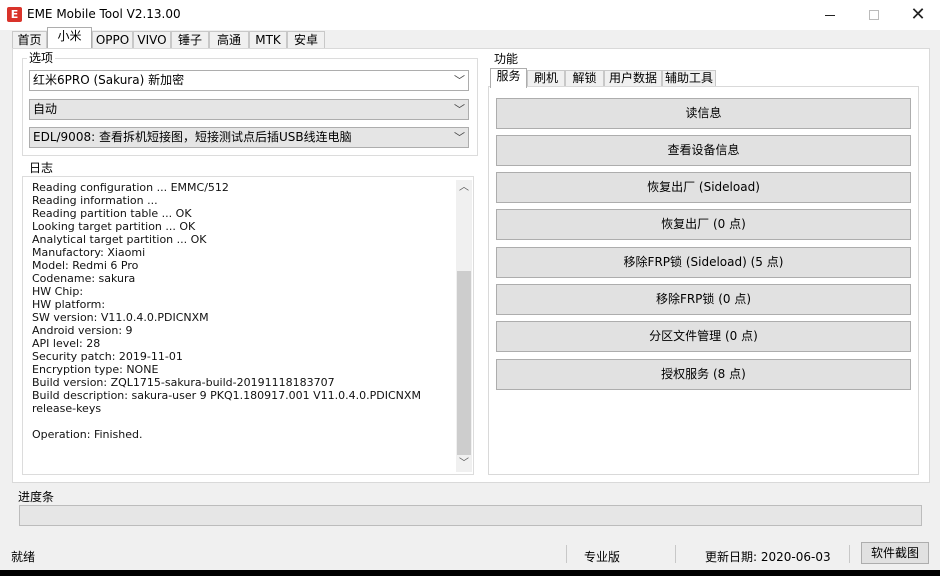 This screenshot has width=940, height=576. I want to click on status-text: 就绪, so click(23, 557).